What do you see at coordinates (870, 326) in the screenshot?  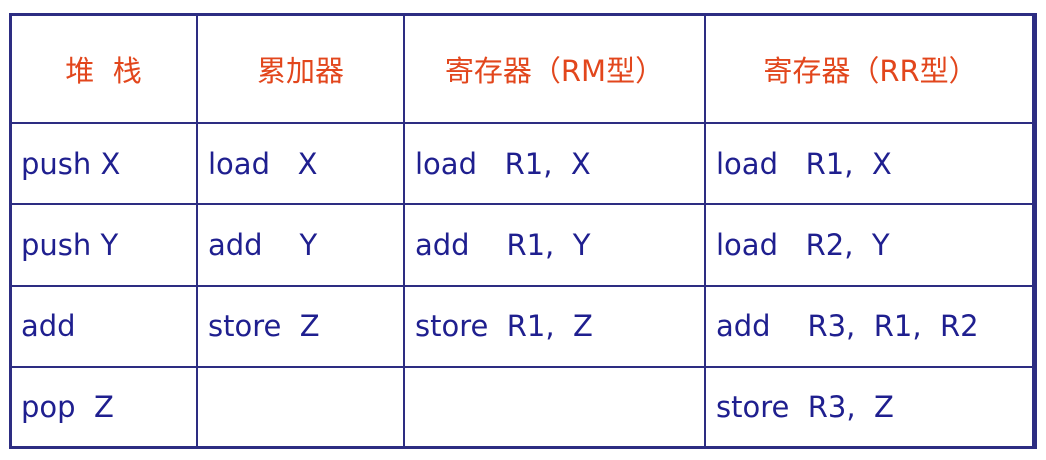 I see `table-cell: add R3, R1, R2` at bounding box center [870, 326].